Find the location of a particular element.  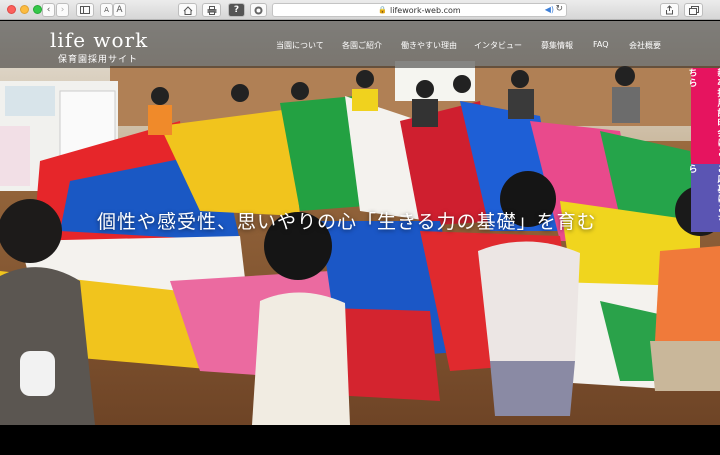

forward-button: › is located at coordinates (62, 10).